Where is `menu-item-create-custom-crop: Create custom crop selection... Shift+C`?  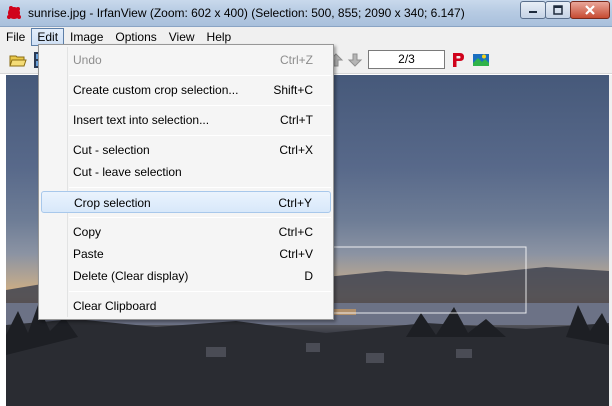
menu-item-create-custom-crop: Create custom crop selection... Shift+C is located at coordinates (186, 90).